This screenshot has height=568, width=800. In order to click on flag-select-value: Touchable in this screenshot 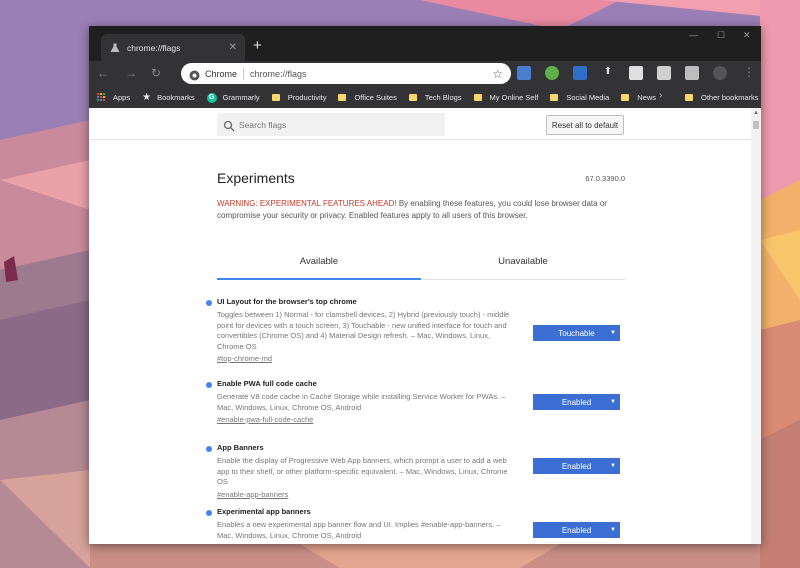, I will do `click(576, 333)`.